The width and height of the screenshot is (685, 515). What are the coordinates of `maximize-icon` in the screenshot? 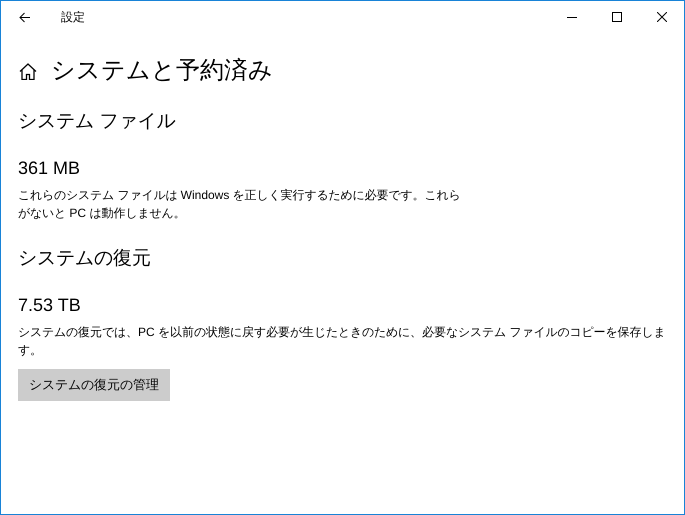 It's located at (617, 17).